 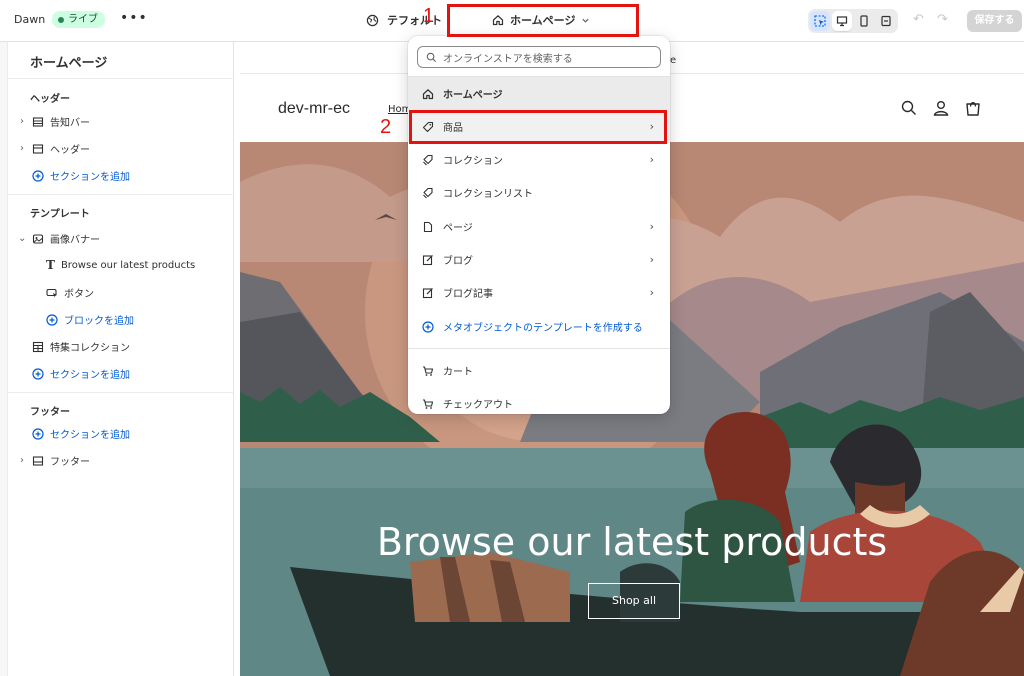 What do you see at coordinates (539, 400) in the screenshot?
I see `template-option-checkout: チェックアウト` at bounding box center [539, 400].